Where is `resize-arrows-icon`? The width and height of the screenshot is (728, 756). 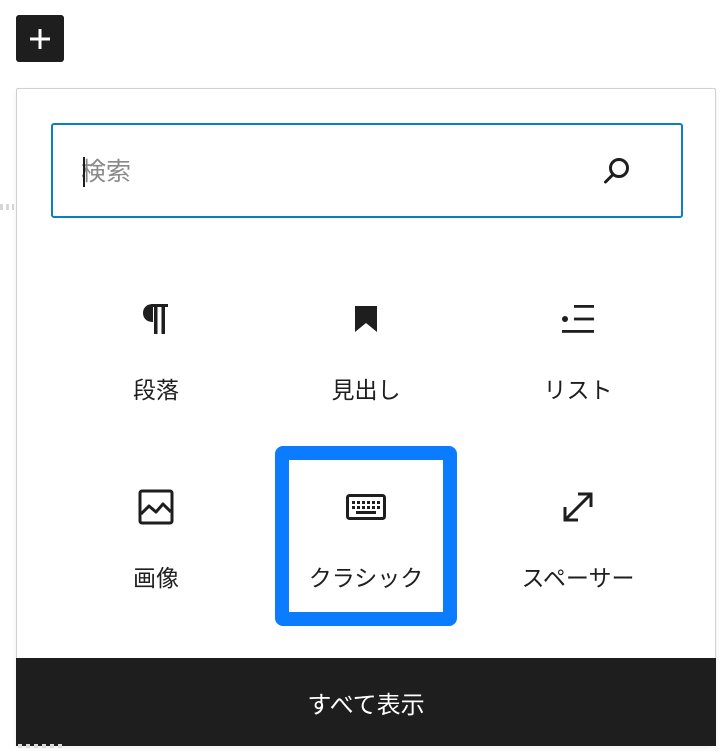
resize-arrows-icon is located at coordinates (578, 507).